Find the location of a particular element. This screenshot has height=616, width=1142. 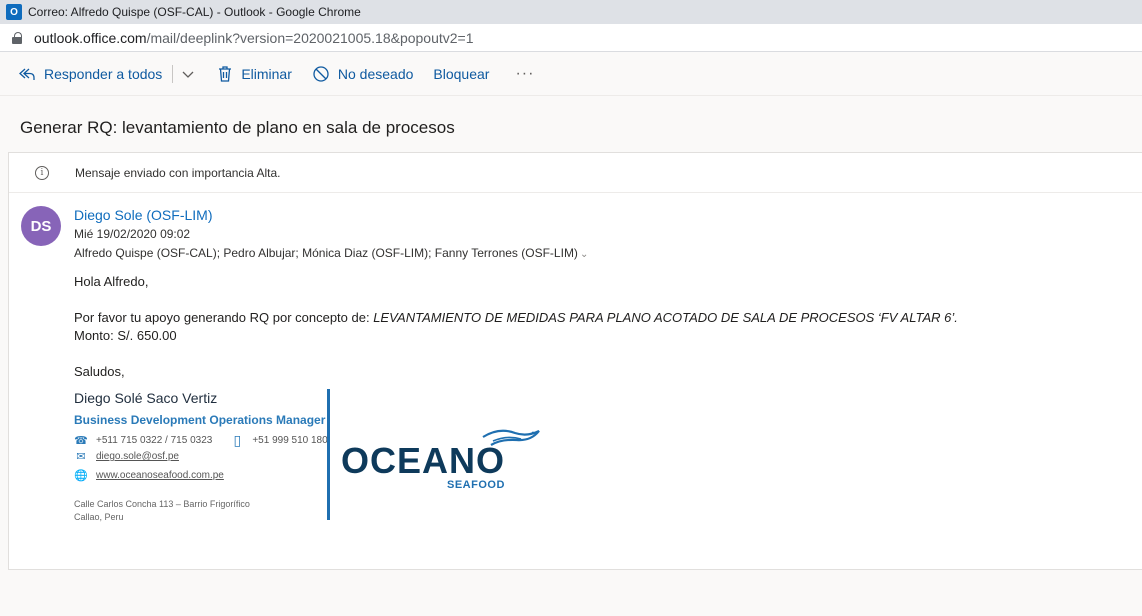

reply-all-button: Responder a todos is located at coordinates (90, 74).